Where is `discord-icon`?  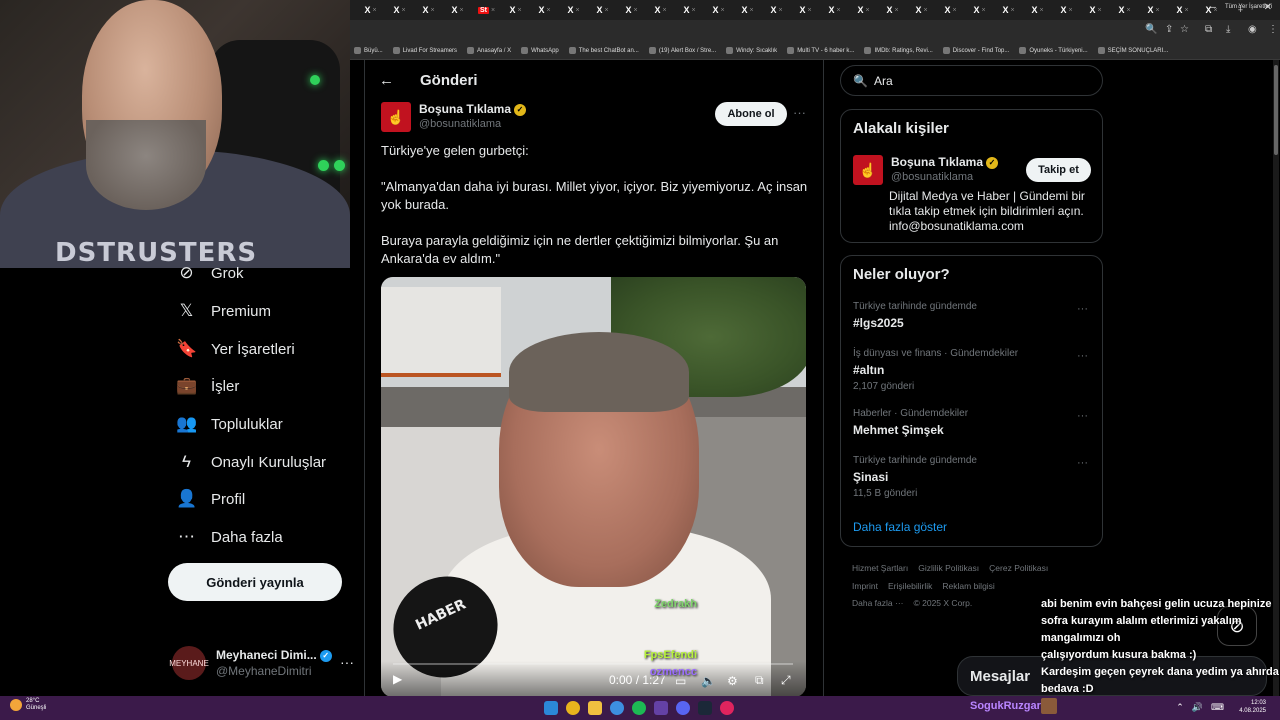 discord-icon is located at coordinates (683, 708).